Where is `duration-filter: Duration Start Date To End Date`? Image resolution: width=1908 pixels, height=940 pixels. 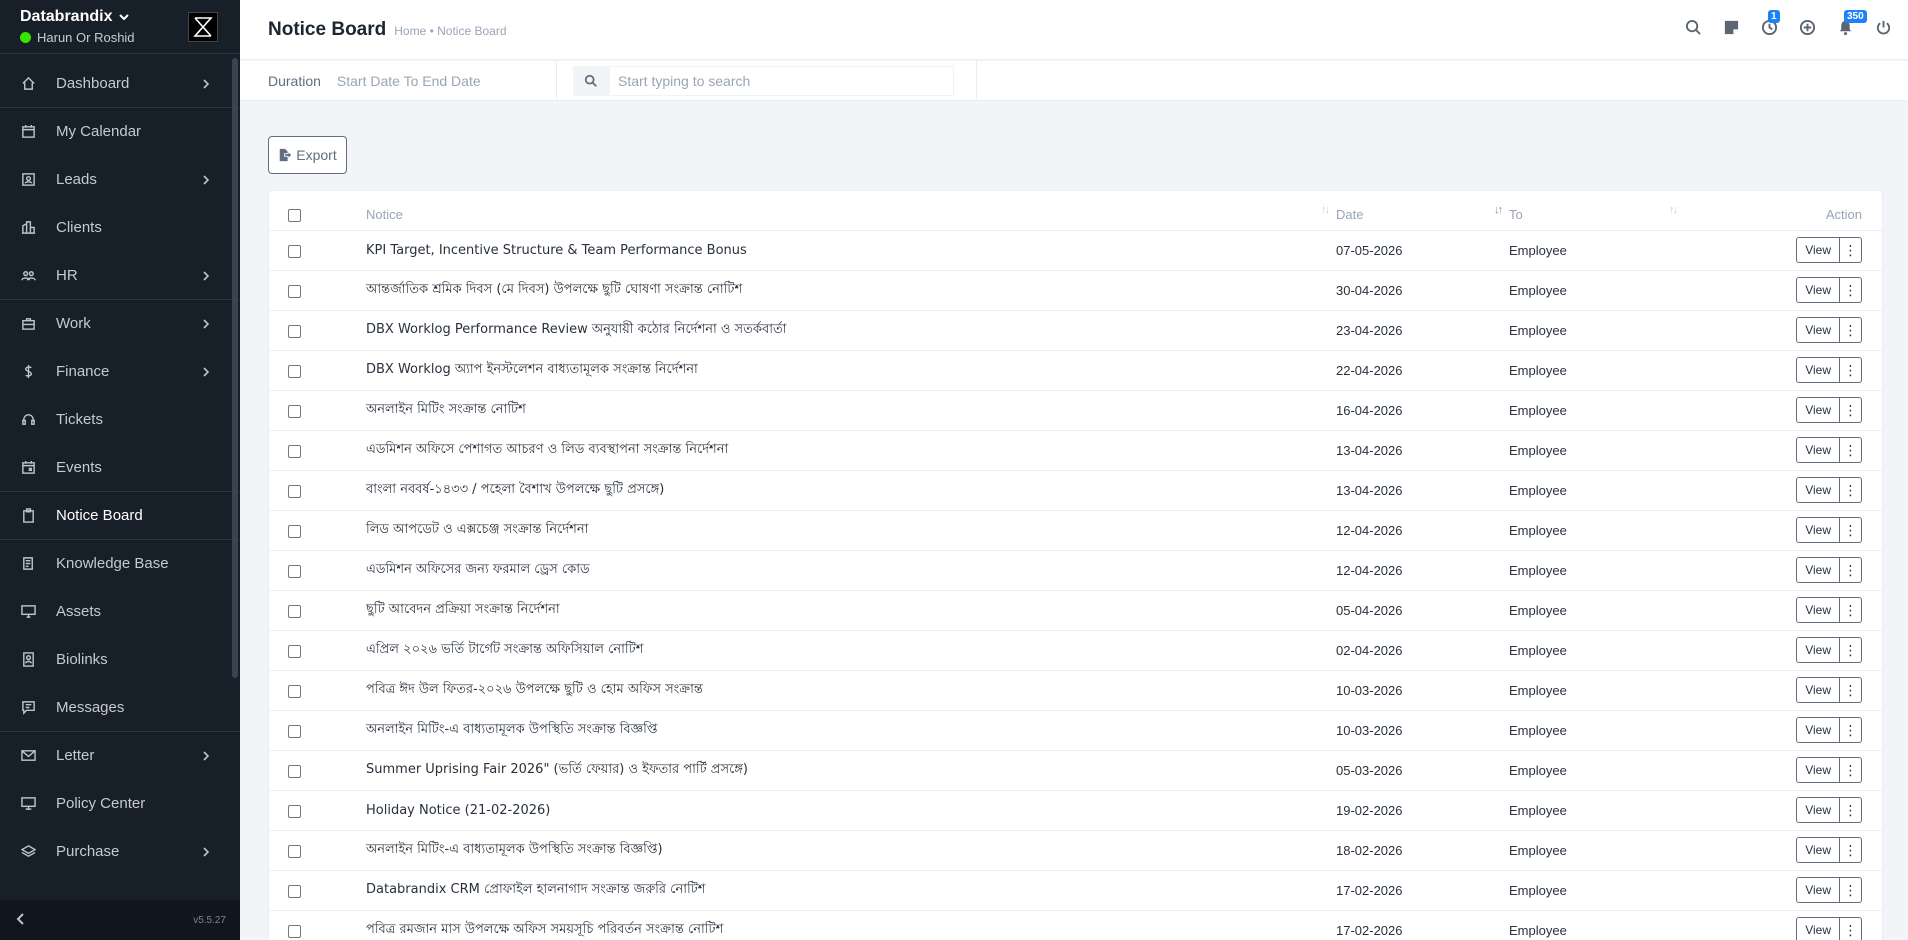 duration-filter: Duration Start Date To End Date is located at coordinates (398, 80).